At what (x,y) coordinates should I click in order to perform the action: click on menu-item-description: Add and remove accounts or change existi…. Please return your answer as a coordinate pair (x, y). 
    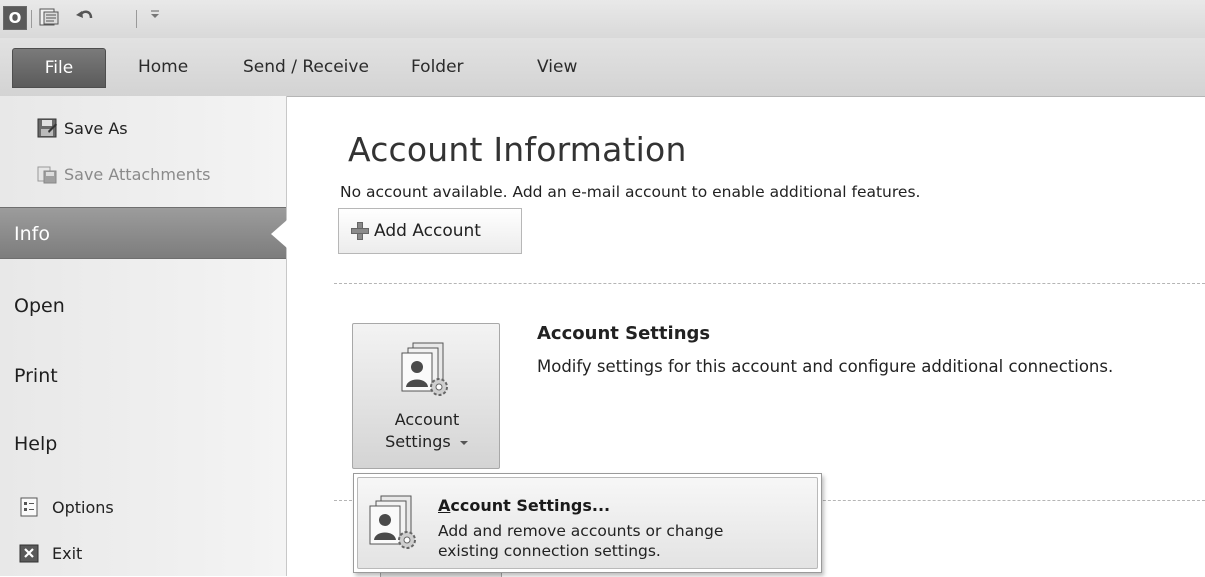
    Looking at the image, I should click on (623, 541).